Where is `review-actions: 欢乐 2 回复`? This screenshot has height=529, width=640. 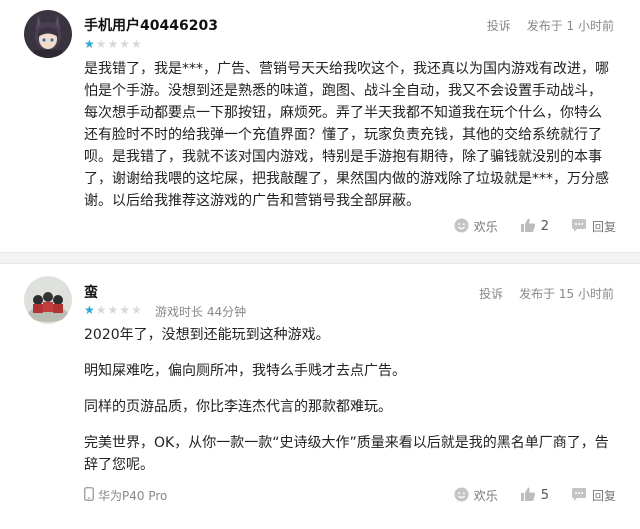 review-actions: 欢乐 2 回复 is located at coordinates (524, 226).